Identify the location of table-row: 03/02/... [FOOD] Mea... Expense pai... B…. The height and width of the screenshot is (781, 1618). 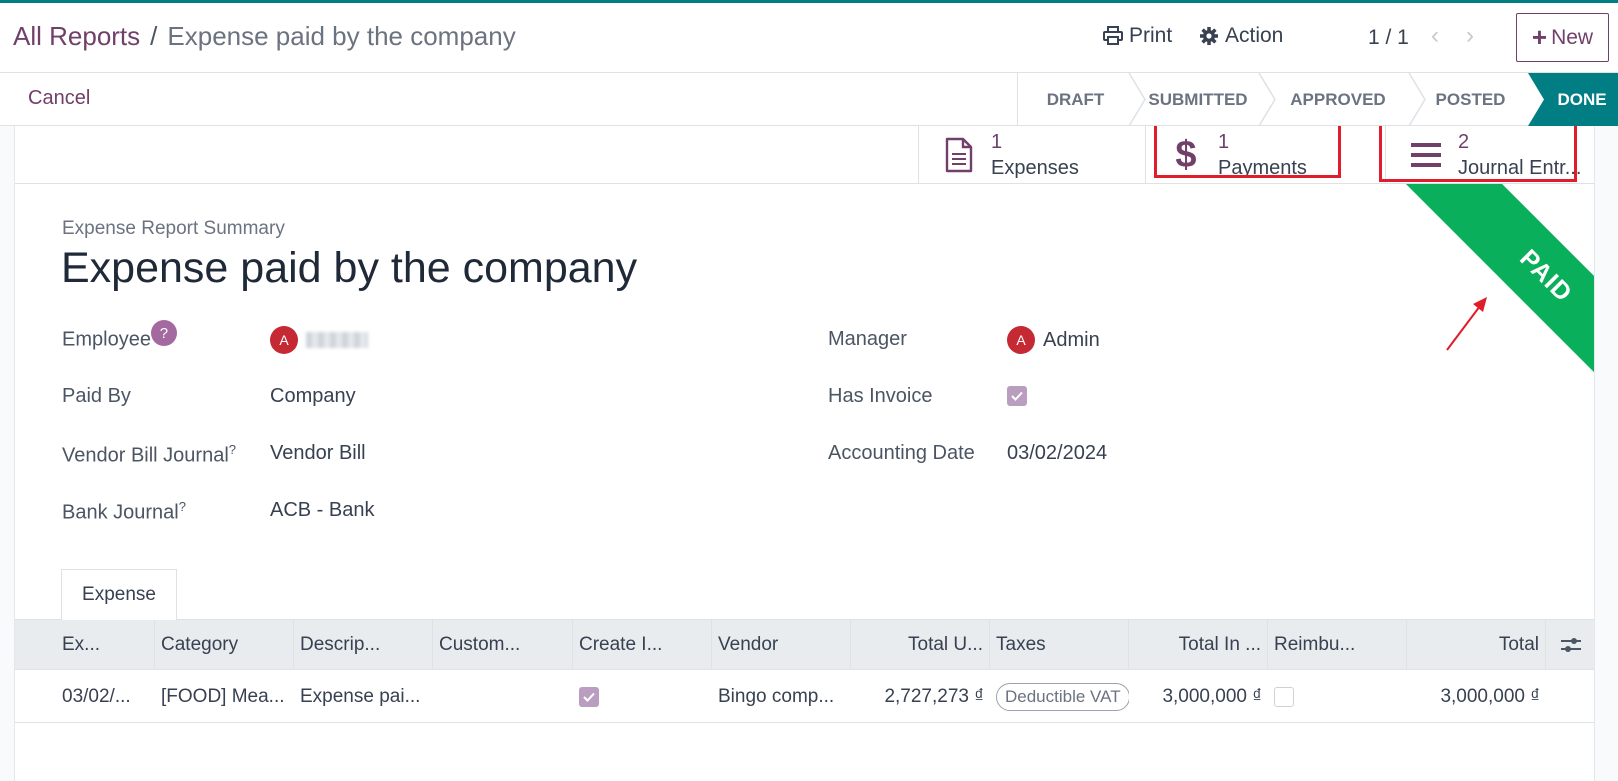
(804, 696).